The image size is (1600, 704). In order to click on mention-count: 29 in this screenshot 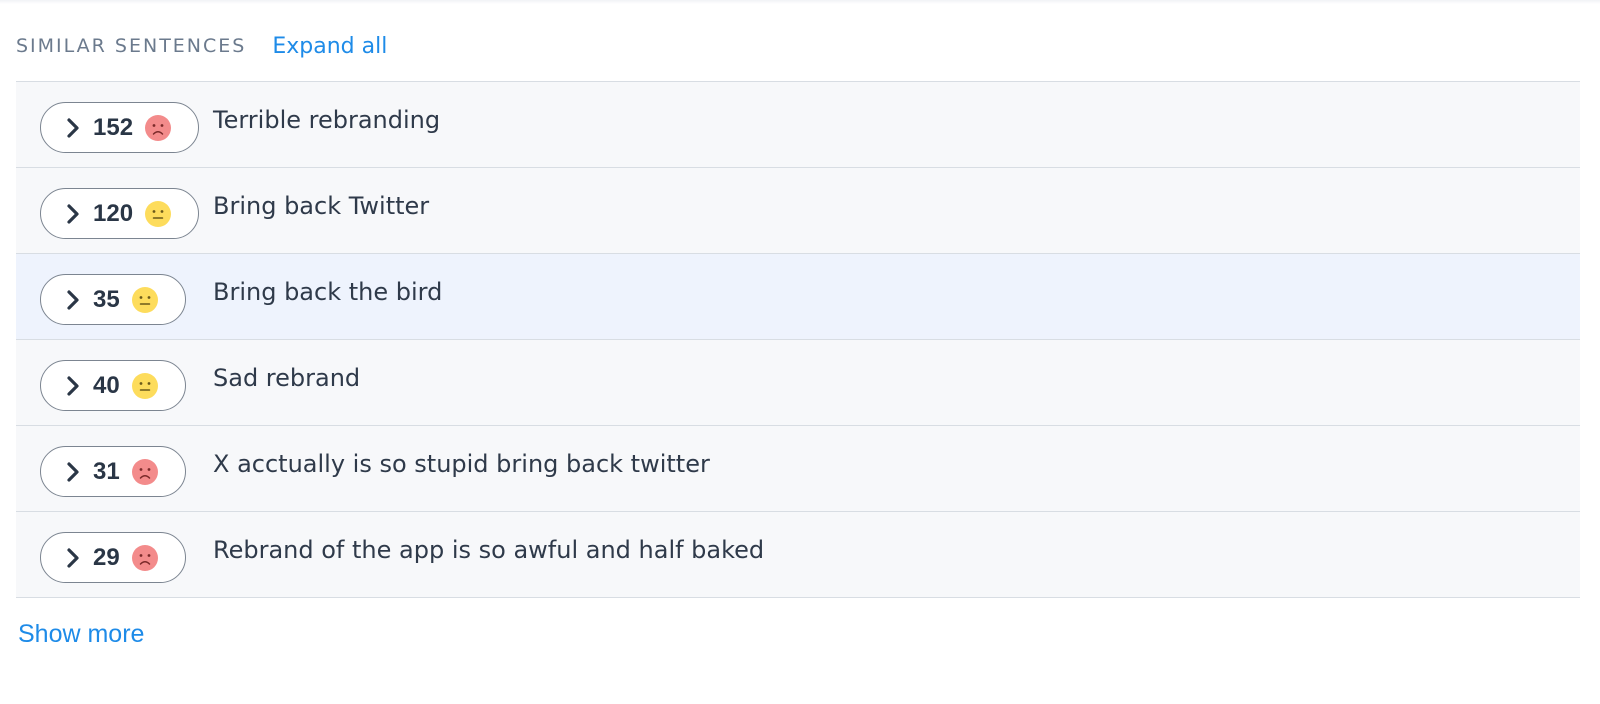, I will do `click(106, 557)`.